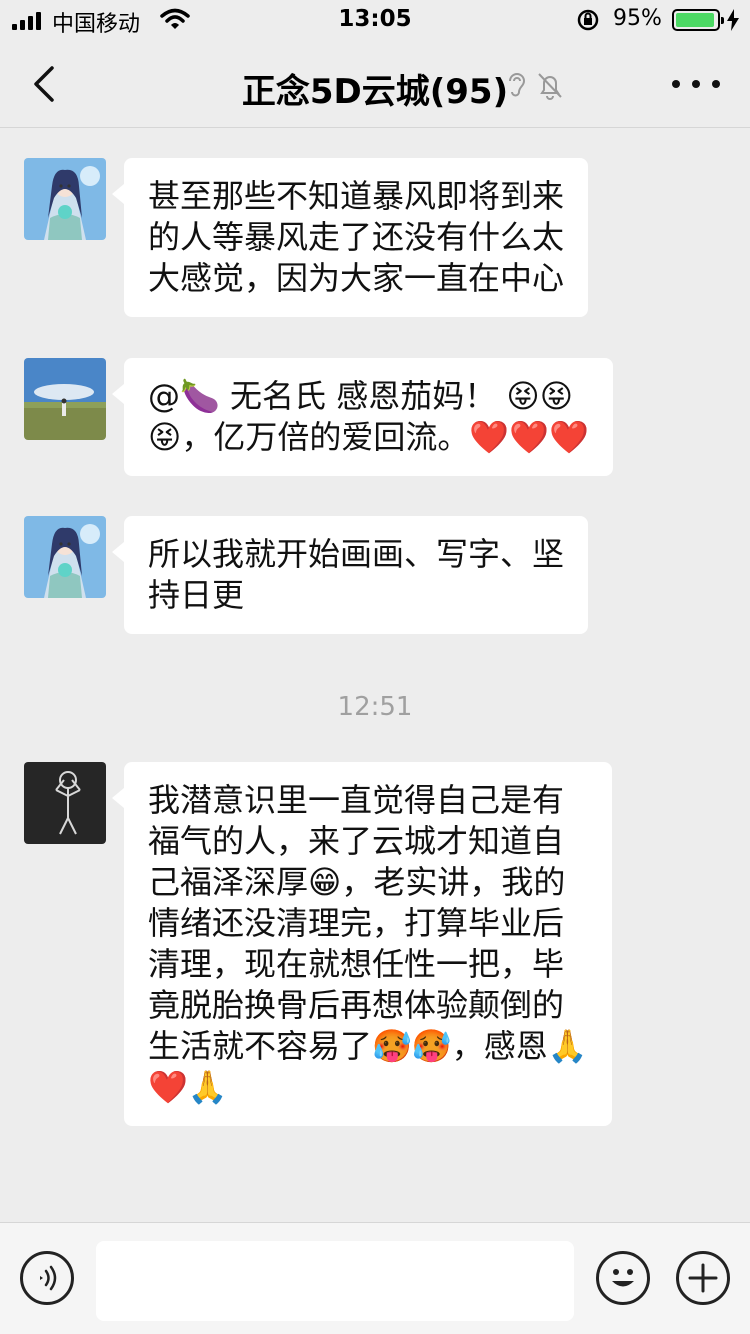 This screenshot has width=750, height=1334. Describe the element at coordinates (356, 196) in the screenshot. I see `message-line: 甚至那些不知道暴风即将到来` at that location.